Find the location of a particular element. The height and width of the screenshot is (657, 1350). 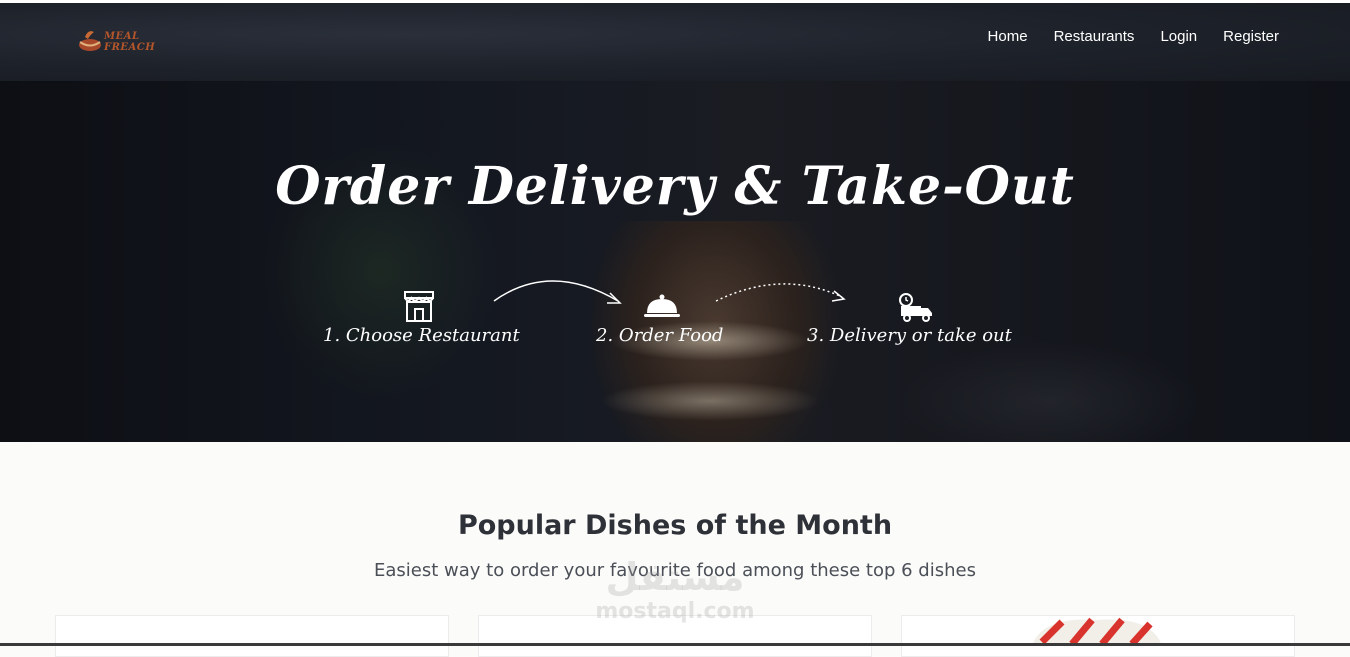

step-choose-restaurant: 1. Choose Restaurant is located at coordinates (421, 335).